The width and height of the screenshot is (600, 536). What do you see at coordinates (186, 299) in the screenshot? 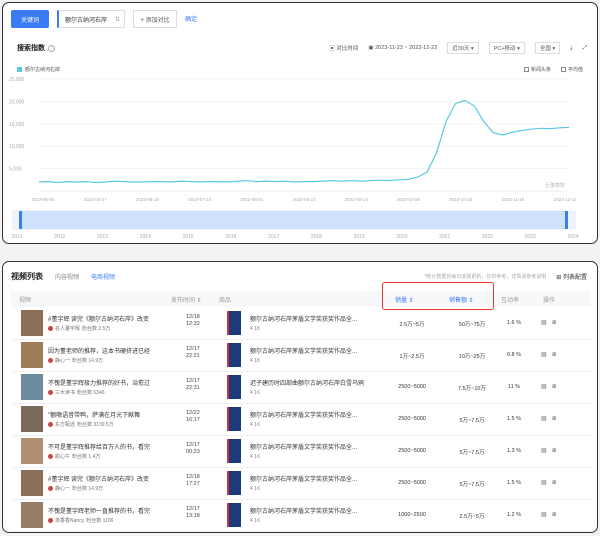
I see `col-publish-time: 发布时间 ⇕` at bounding box center [186, 299].